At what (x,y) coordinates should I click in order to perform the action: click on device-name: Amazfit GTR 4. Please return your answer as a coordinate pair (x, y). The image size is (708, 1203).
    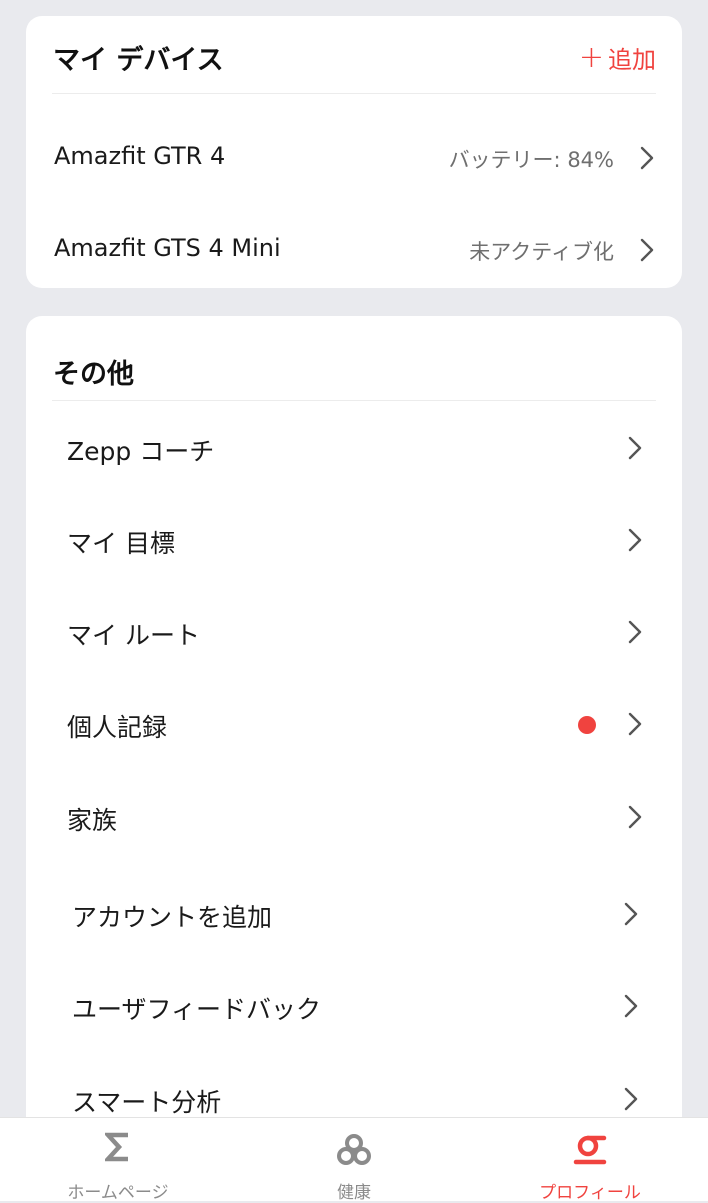
    Looking at the image, I should click on (140, 156).